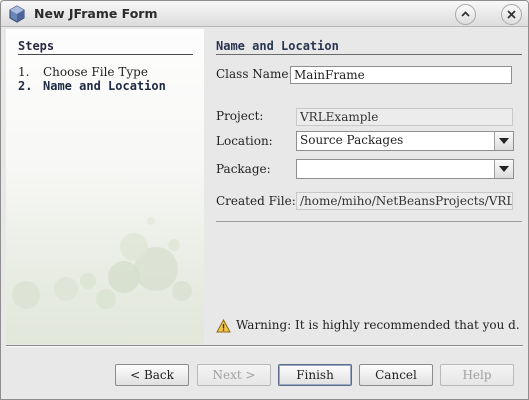  What do you see at coordinates (102, 263) in the screenshot?
I see `bubbles-decoration` at bounding box center [102, 263].